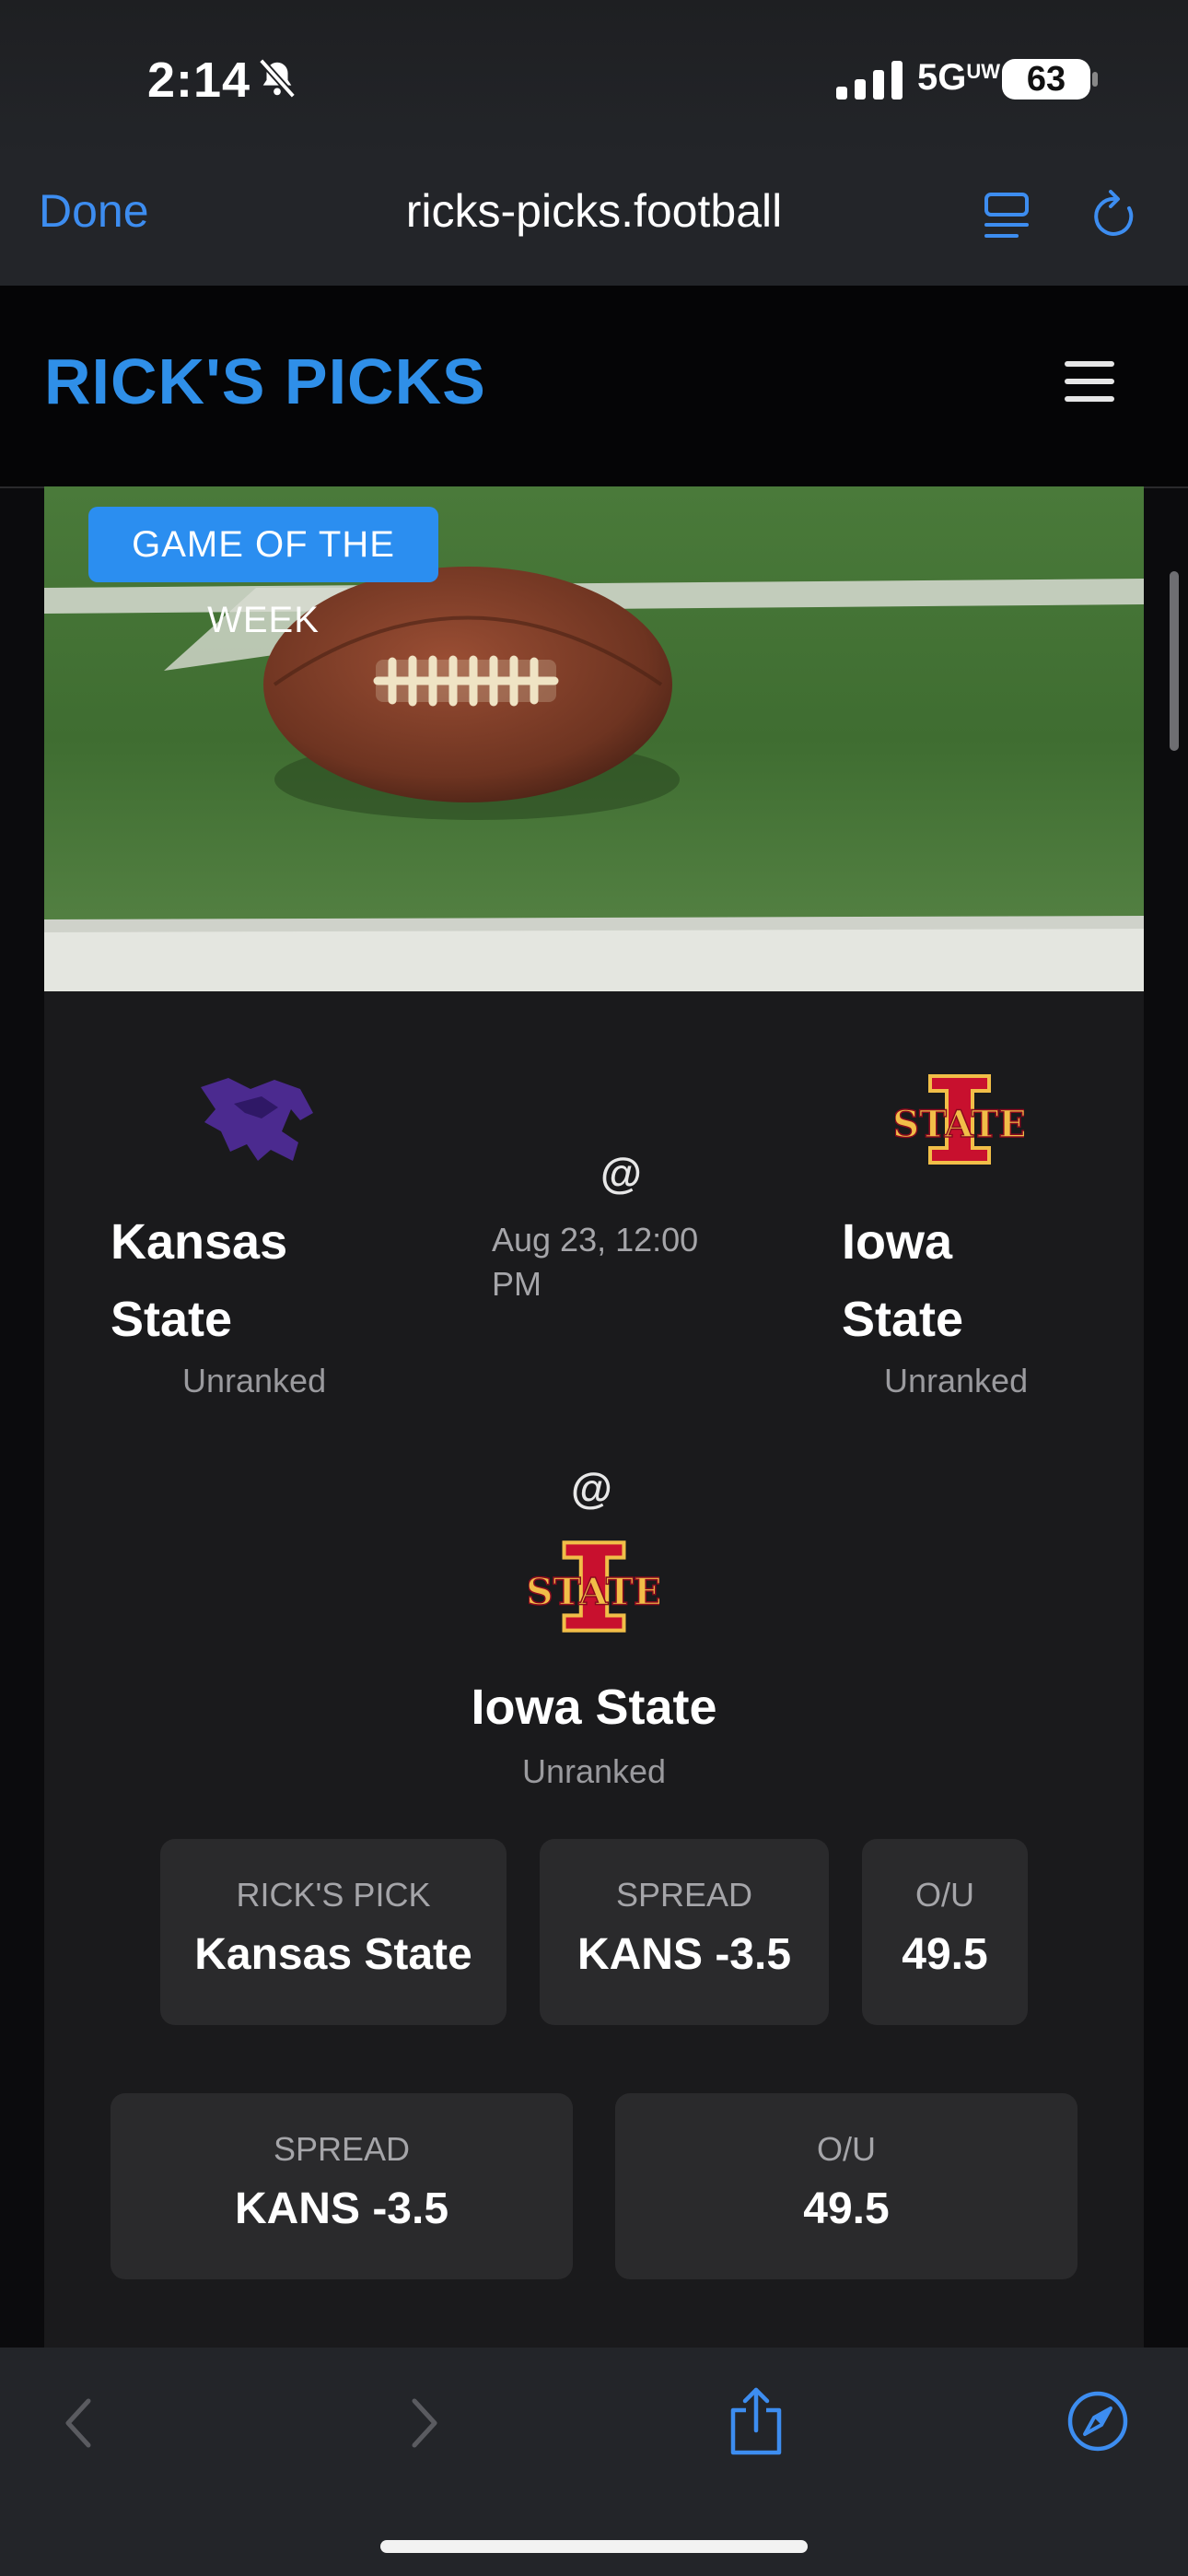  I want to click on ricks-pick-box: RICK'S PICK Kansas State, so click(333, 1932).